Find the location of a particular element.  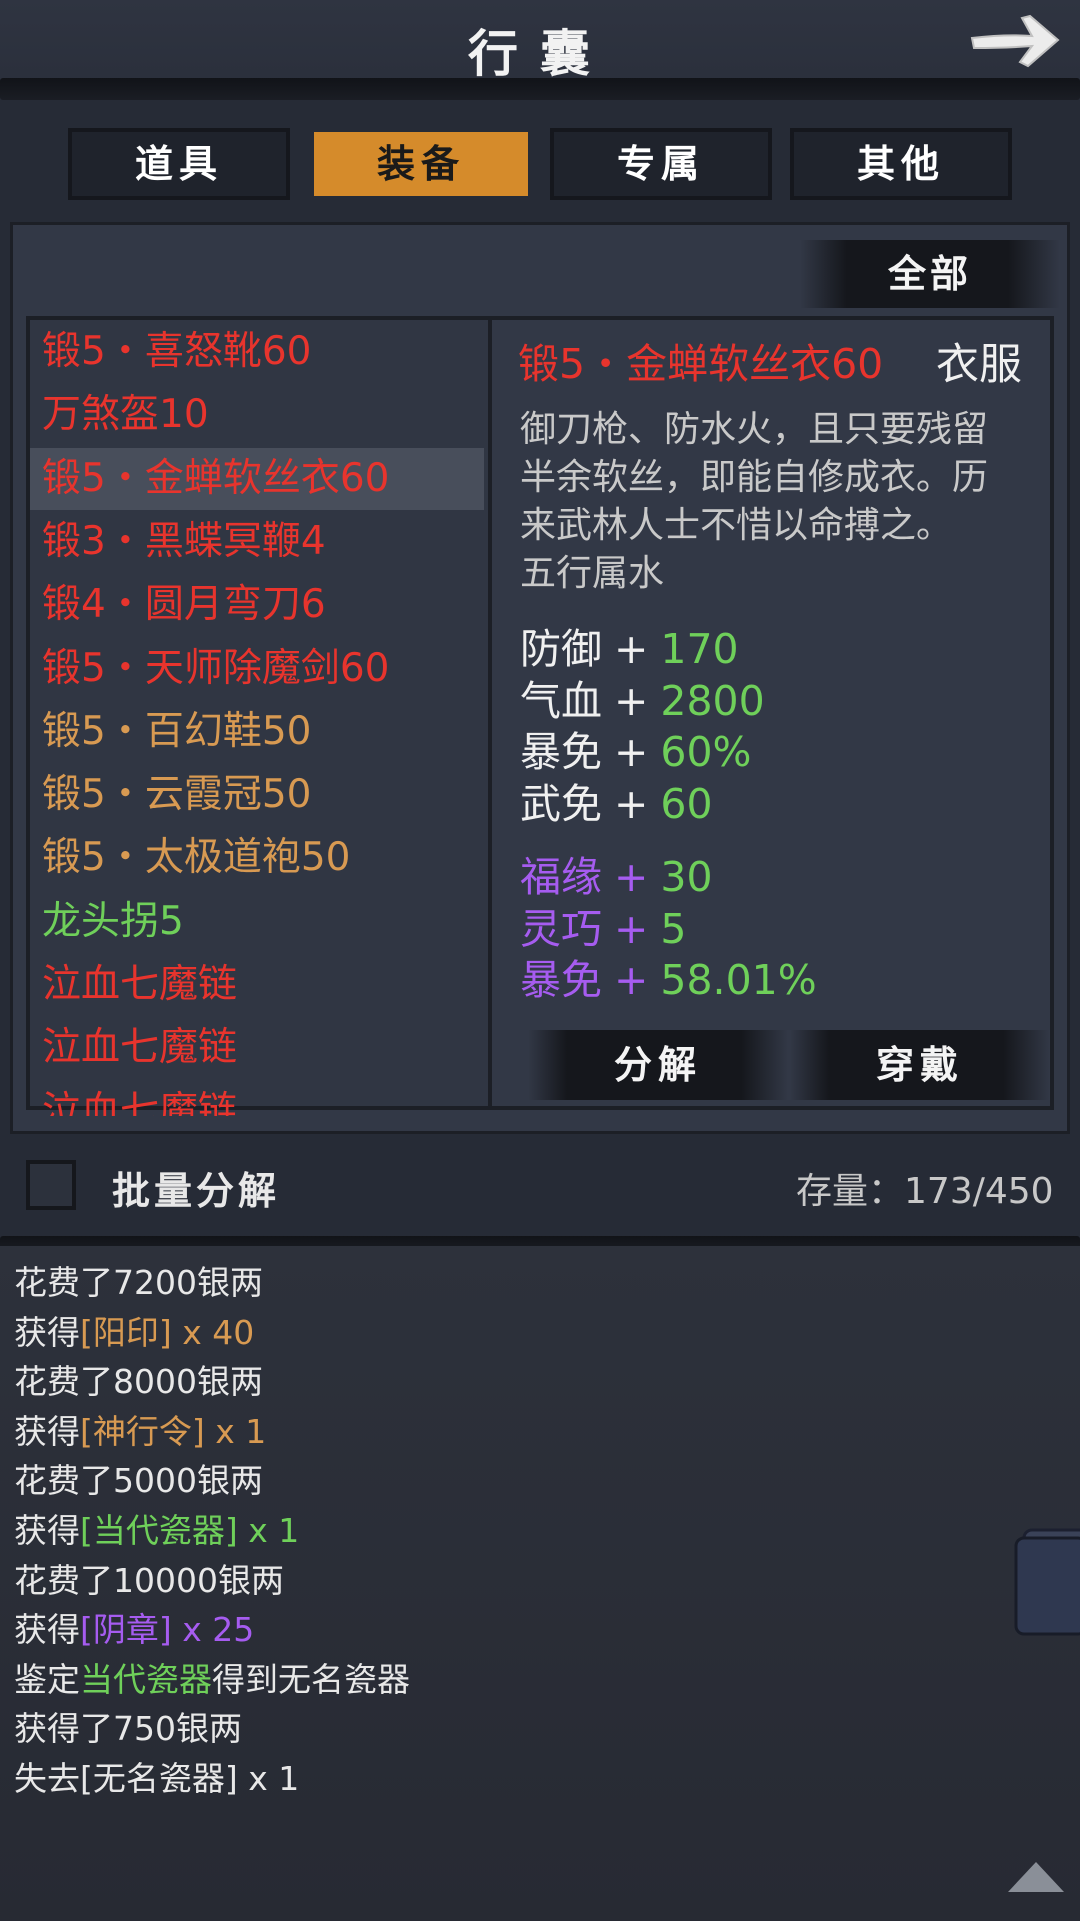

list-item: 锻5・百幻鞋50 is located at coordinates (176, 732).